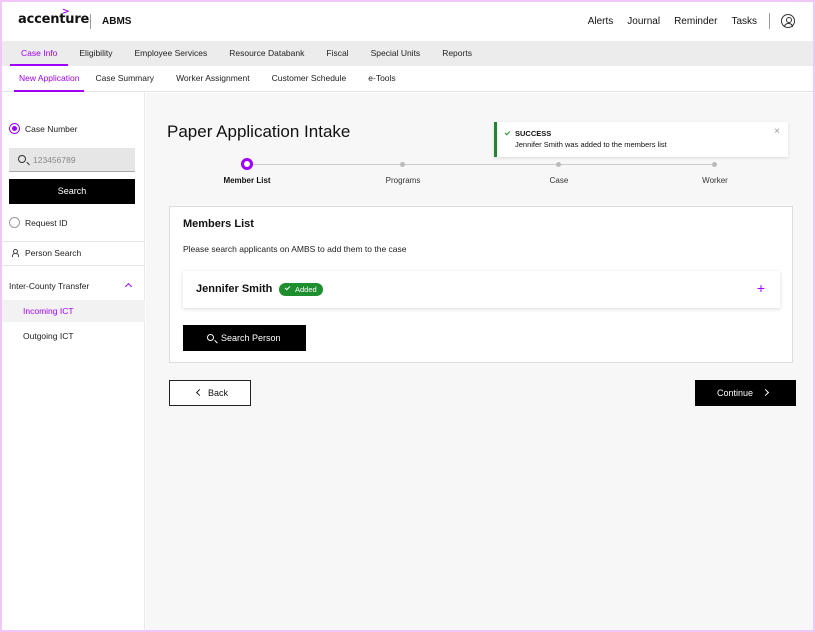  What do you see at coordinates (761, 288) in the screenshot?
I see `plus-icon: +` at bounding box center [761, 288].